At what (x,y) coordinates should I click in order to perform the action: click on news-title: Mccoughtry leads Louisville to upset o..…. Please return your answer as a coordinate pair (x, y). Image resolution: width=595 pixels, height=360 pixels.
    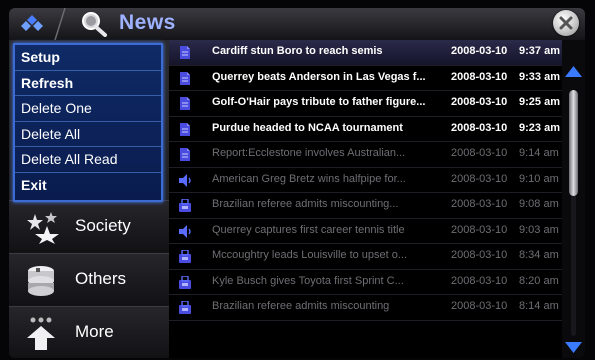
    Looking at the image, I should click on (310, 255).